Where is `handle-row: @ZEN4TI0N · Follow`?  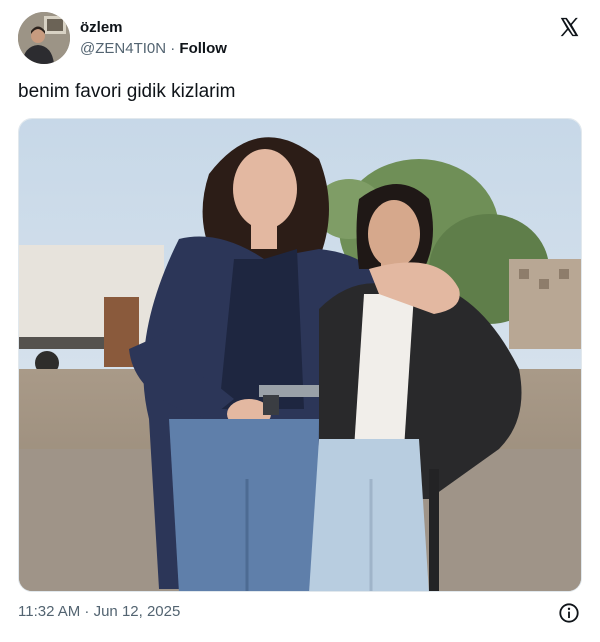 handle-row: @ZEN4TI0N · Follow is located at coordinates (153, 49).